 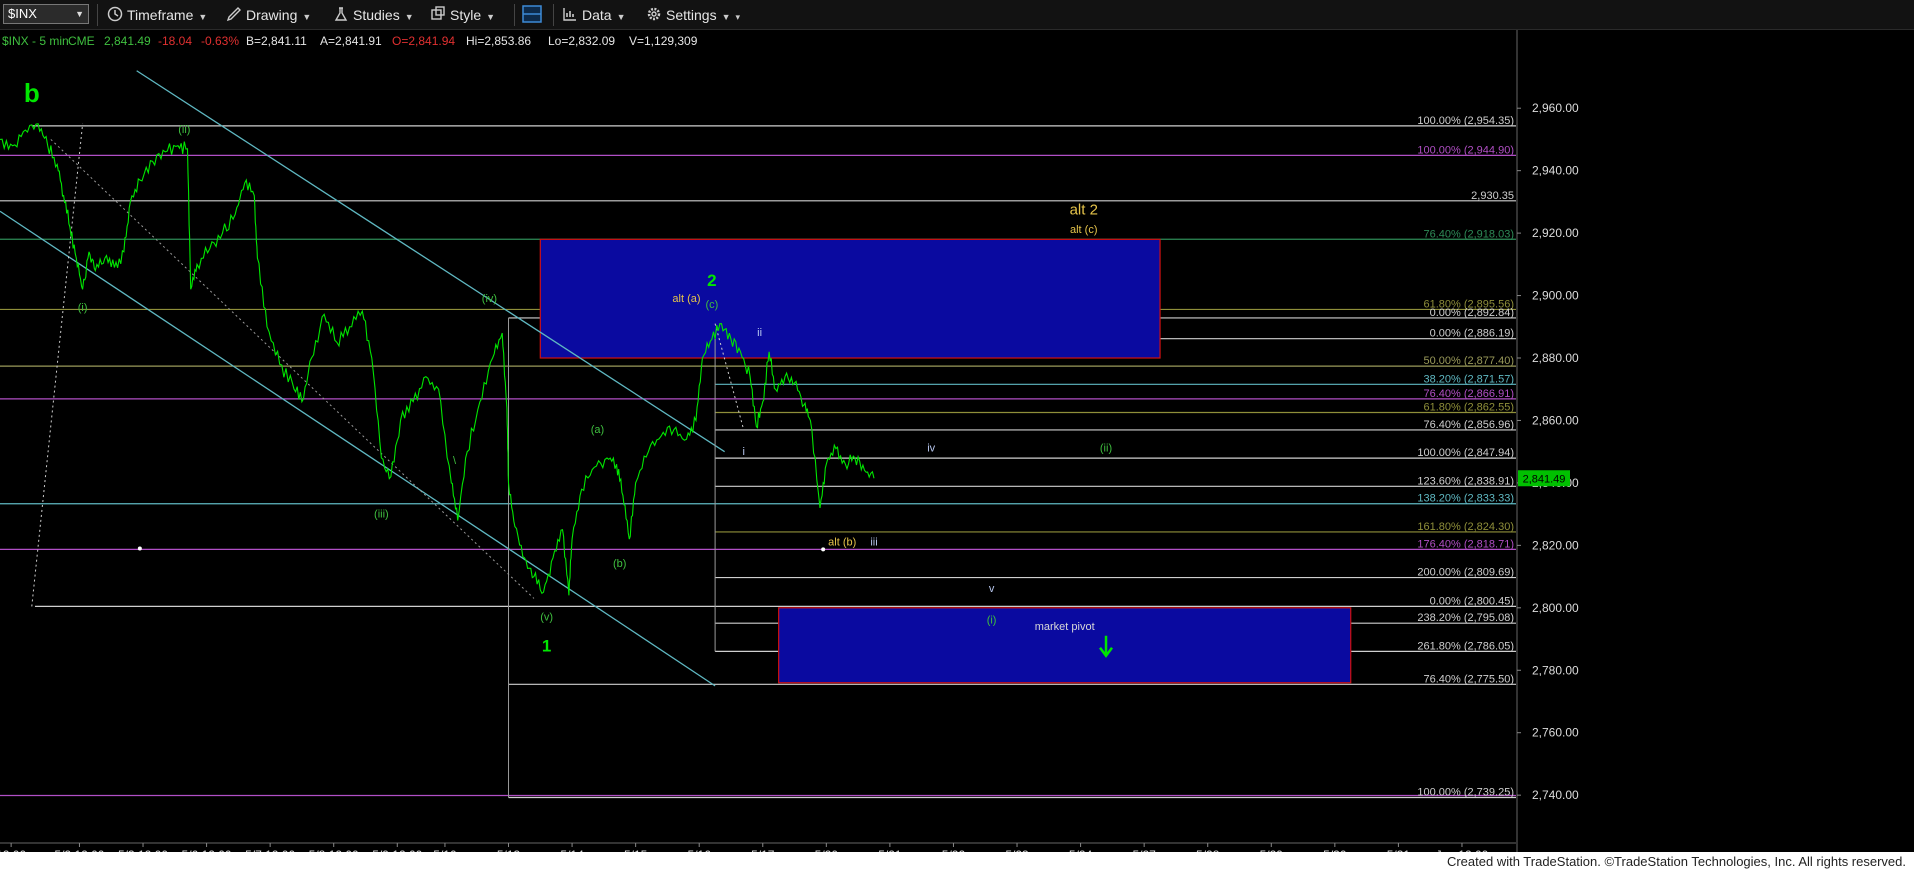 What do you see at coordinates (1555, 733) in the screenshot?
I see `price-tick-label: 2,760.00` at bounding box center [1555, 733].